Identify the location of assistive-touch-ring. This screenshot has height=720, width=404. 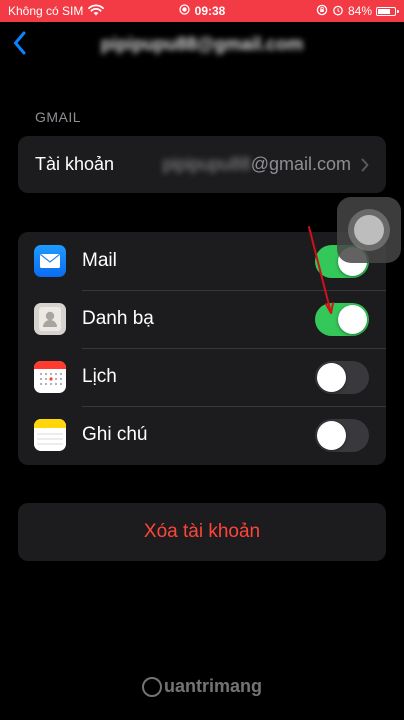
(369, 230).